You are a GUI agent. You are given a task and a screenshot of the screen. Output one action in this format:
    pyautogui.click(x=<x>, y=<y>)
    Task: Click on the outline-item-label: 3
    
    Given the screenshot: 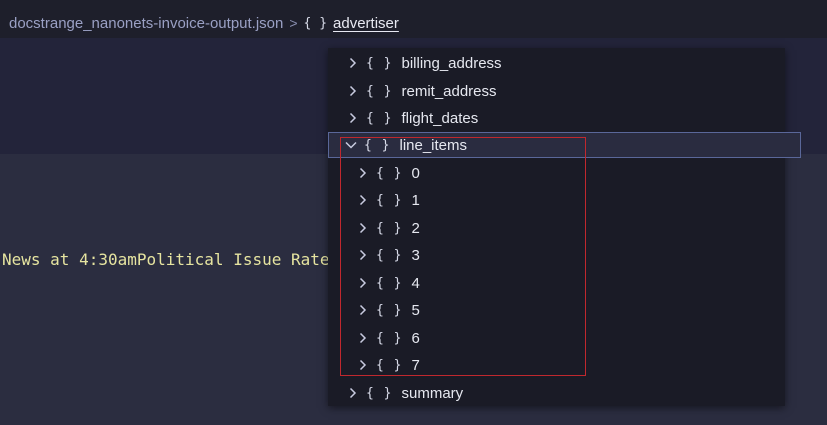 What is the action you would take?
    pyautogui.click(x=415, y=255)
    